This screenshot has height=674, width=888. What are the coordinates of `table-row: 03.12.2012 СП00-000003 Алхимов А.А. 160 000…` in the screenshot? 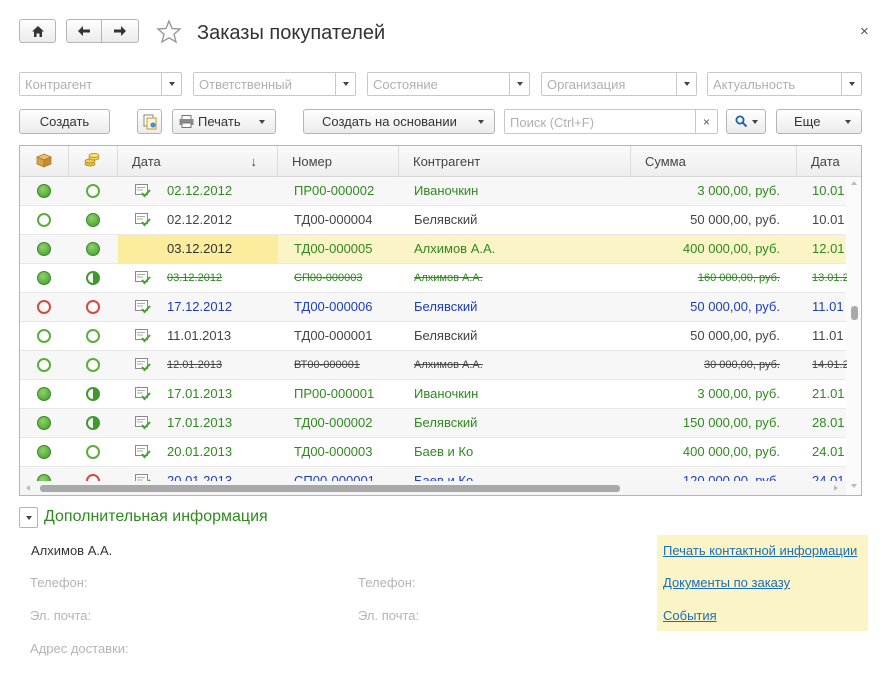 It's located at (434, 278).